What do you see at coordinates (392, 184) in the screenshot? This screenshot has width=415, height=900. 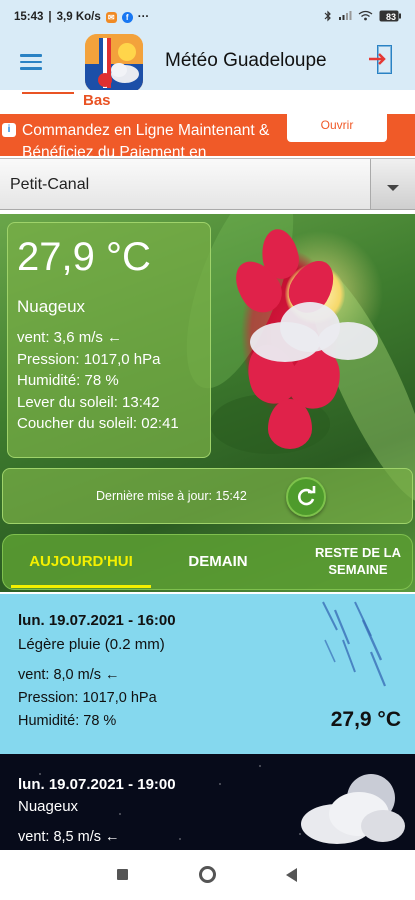 I see `dropdown-arrow-icon` at bounding box center [392, 184].